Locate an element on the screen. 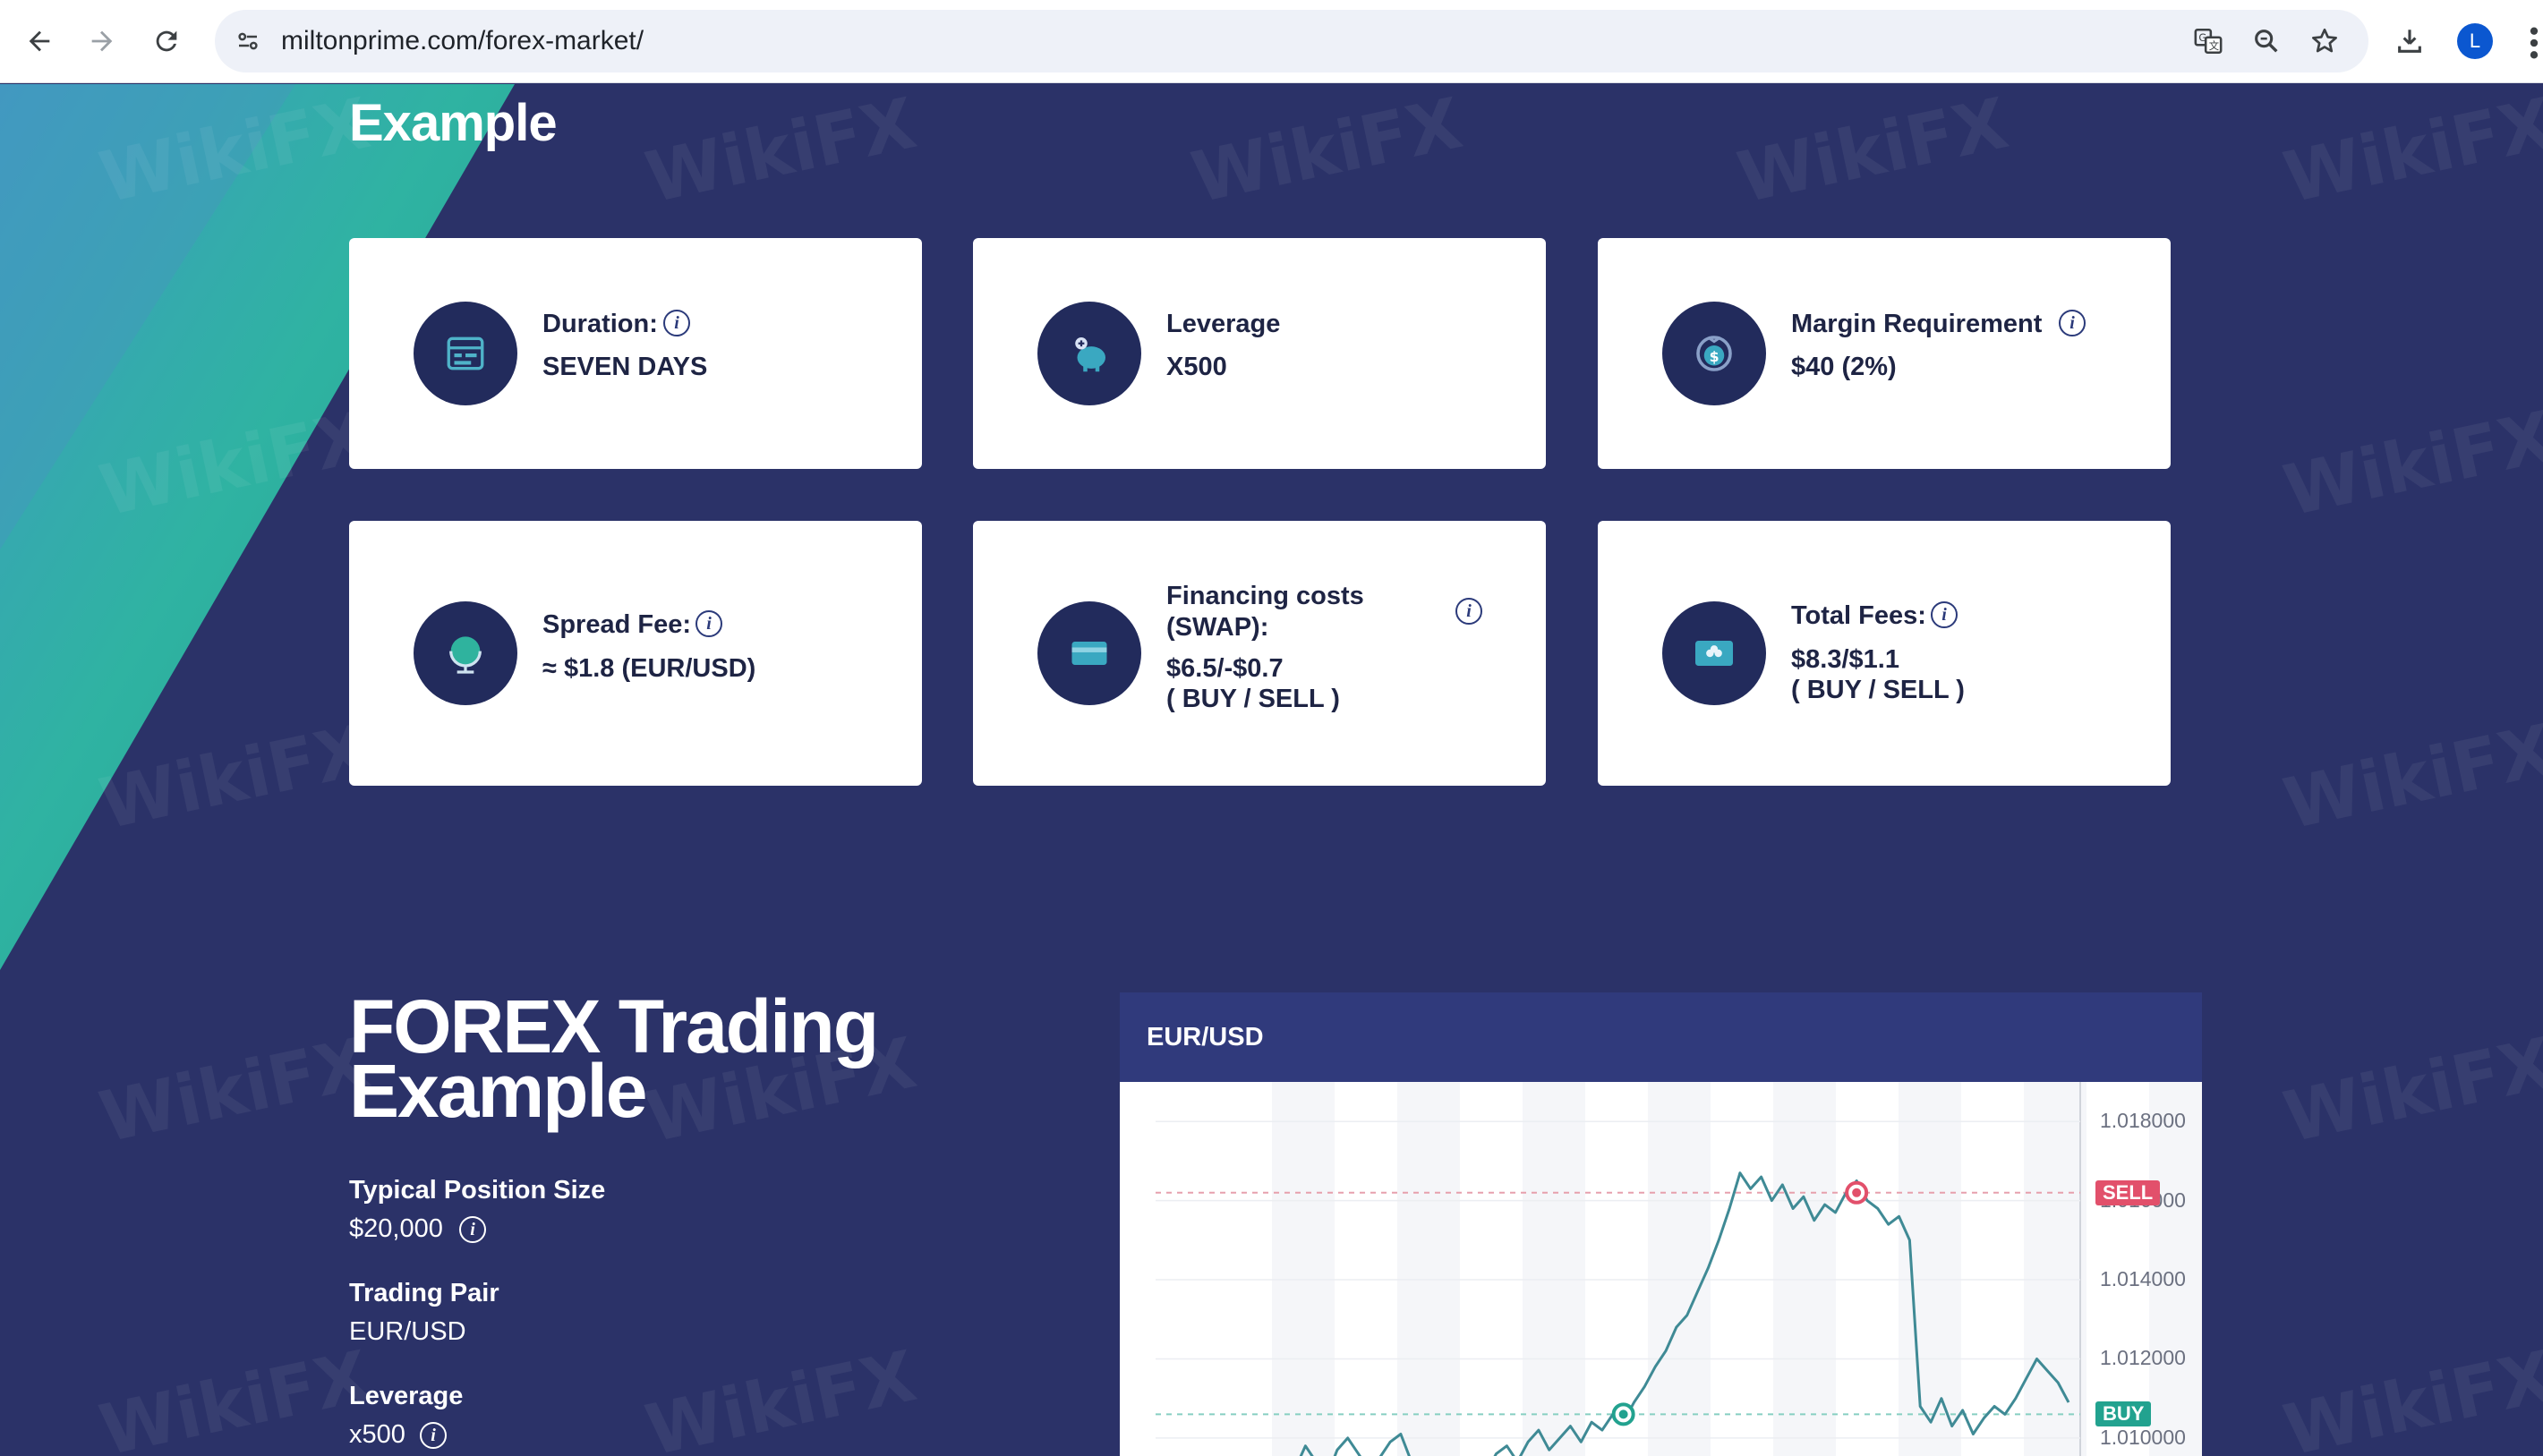 Image resolution: width=2543 pixels, height=1456 pixels. browser-toolbar: miltonprime.com/forex-market/ G文 L is located at coordinates (1271, 41).